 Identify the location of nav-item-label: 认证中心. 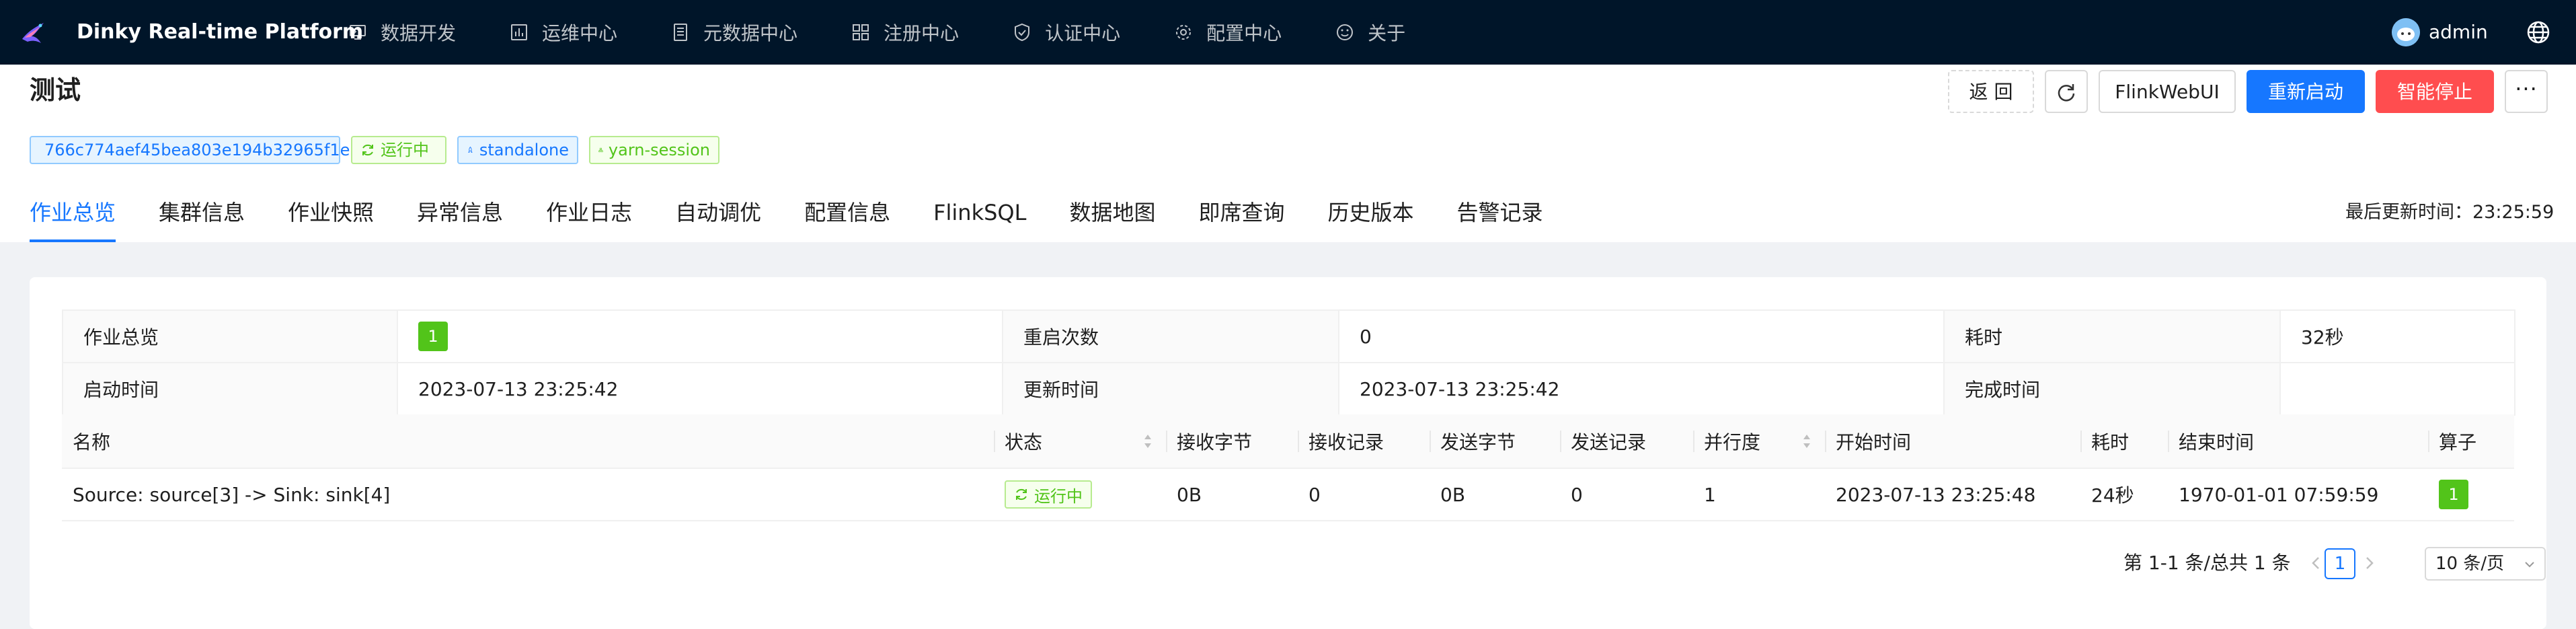
(1083, 33).